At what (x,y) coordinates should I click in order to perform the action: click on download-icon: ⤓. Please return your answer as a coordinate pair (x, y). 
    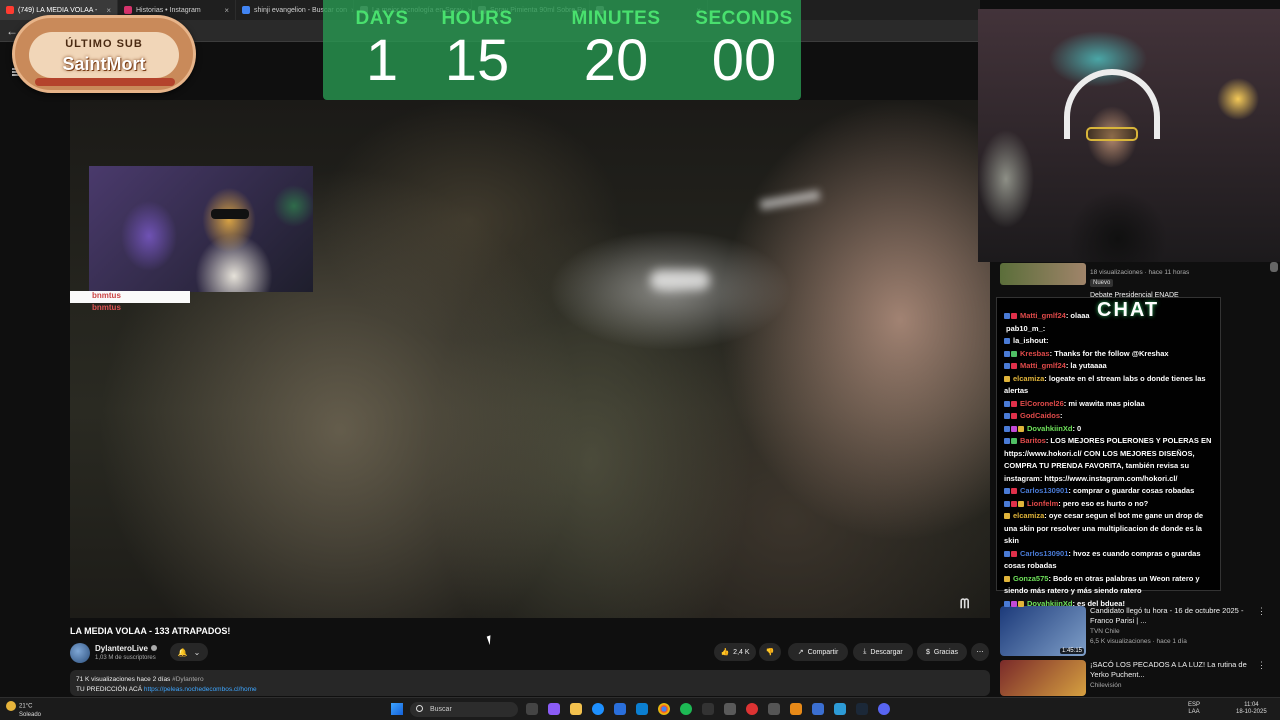
    Looking at the image, I should click on (865, 651).